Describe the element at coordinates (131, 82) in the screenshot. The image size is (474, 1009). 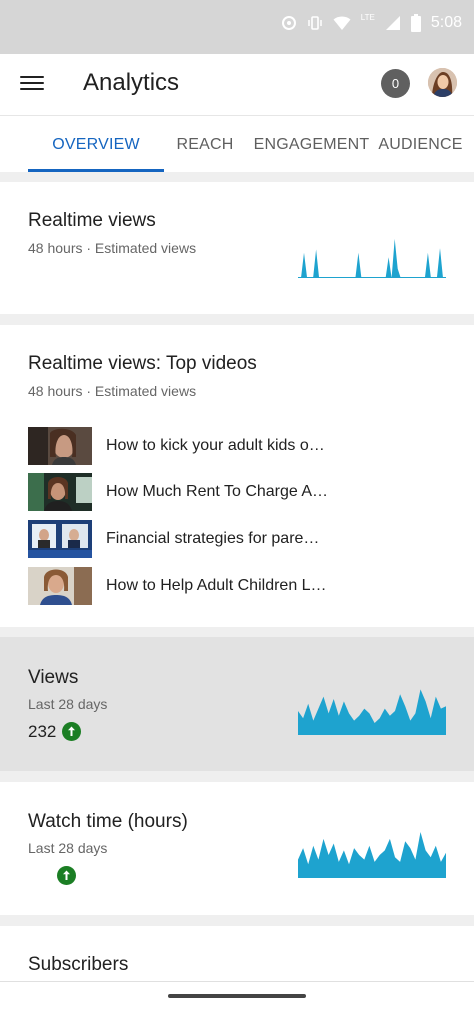
I see `page-title: Analytics` at that location.